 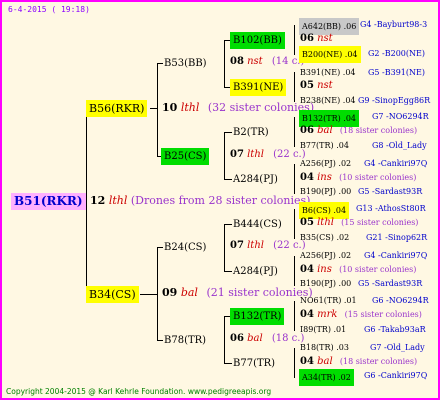 I want to click on node-b53: B53(BB), so click(x=185, y=63).